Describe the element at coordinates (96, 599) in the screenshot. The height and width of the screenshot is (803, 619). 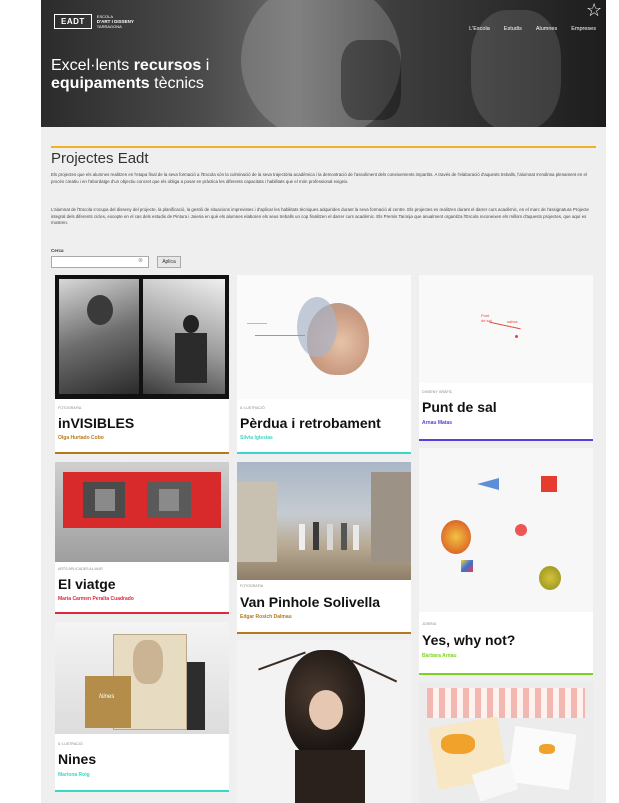
I see `project-author: María Carmen Peralta Cuadrado` at that location.